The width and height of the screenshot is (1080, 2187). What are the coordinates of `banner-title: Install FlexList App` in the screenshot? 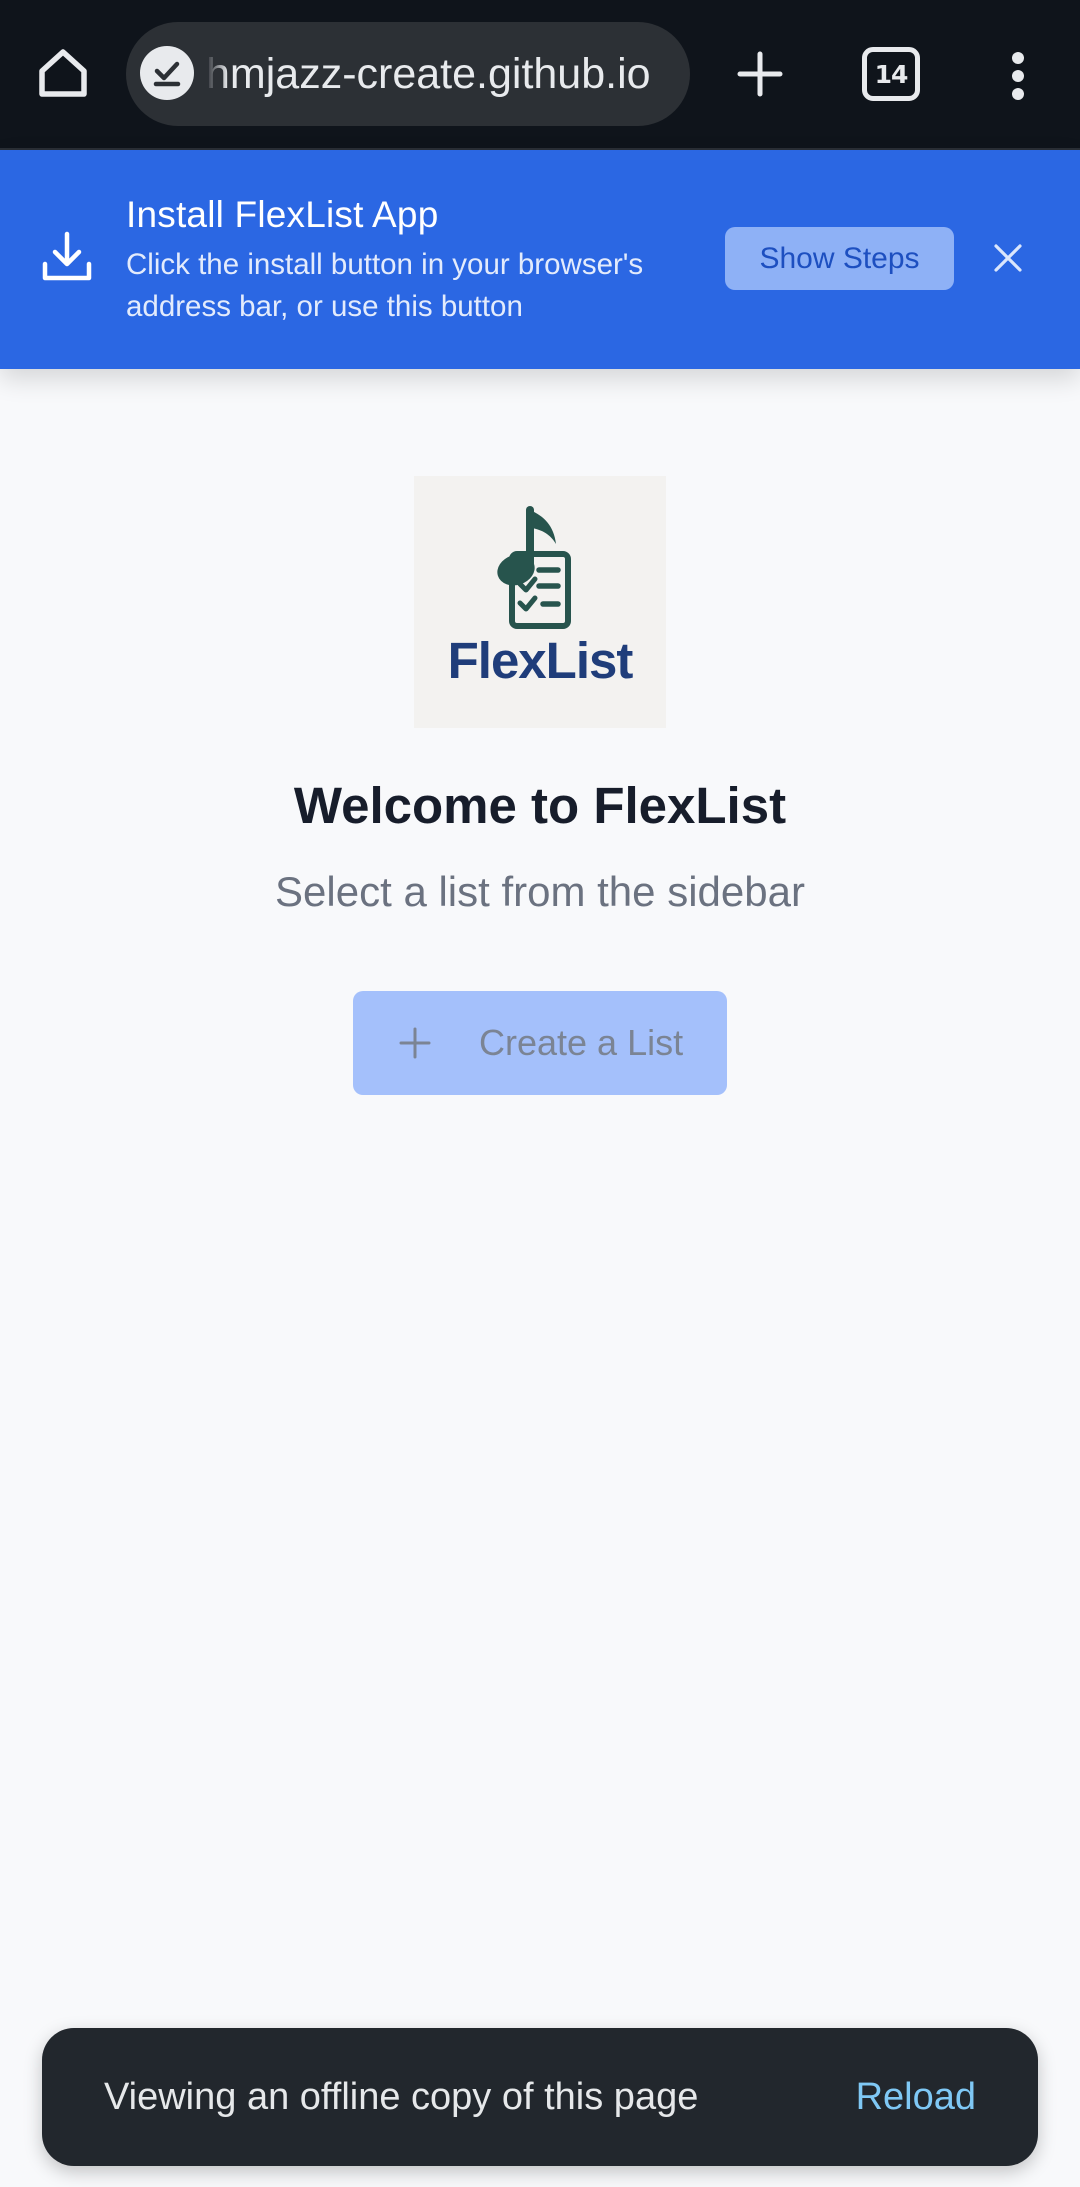 It's located at (282, 214).